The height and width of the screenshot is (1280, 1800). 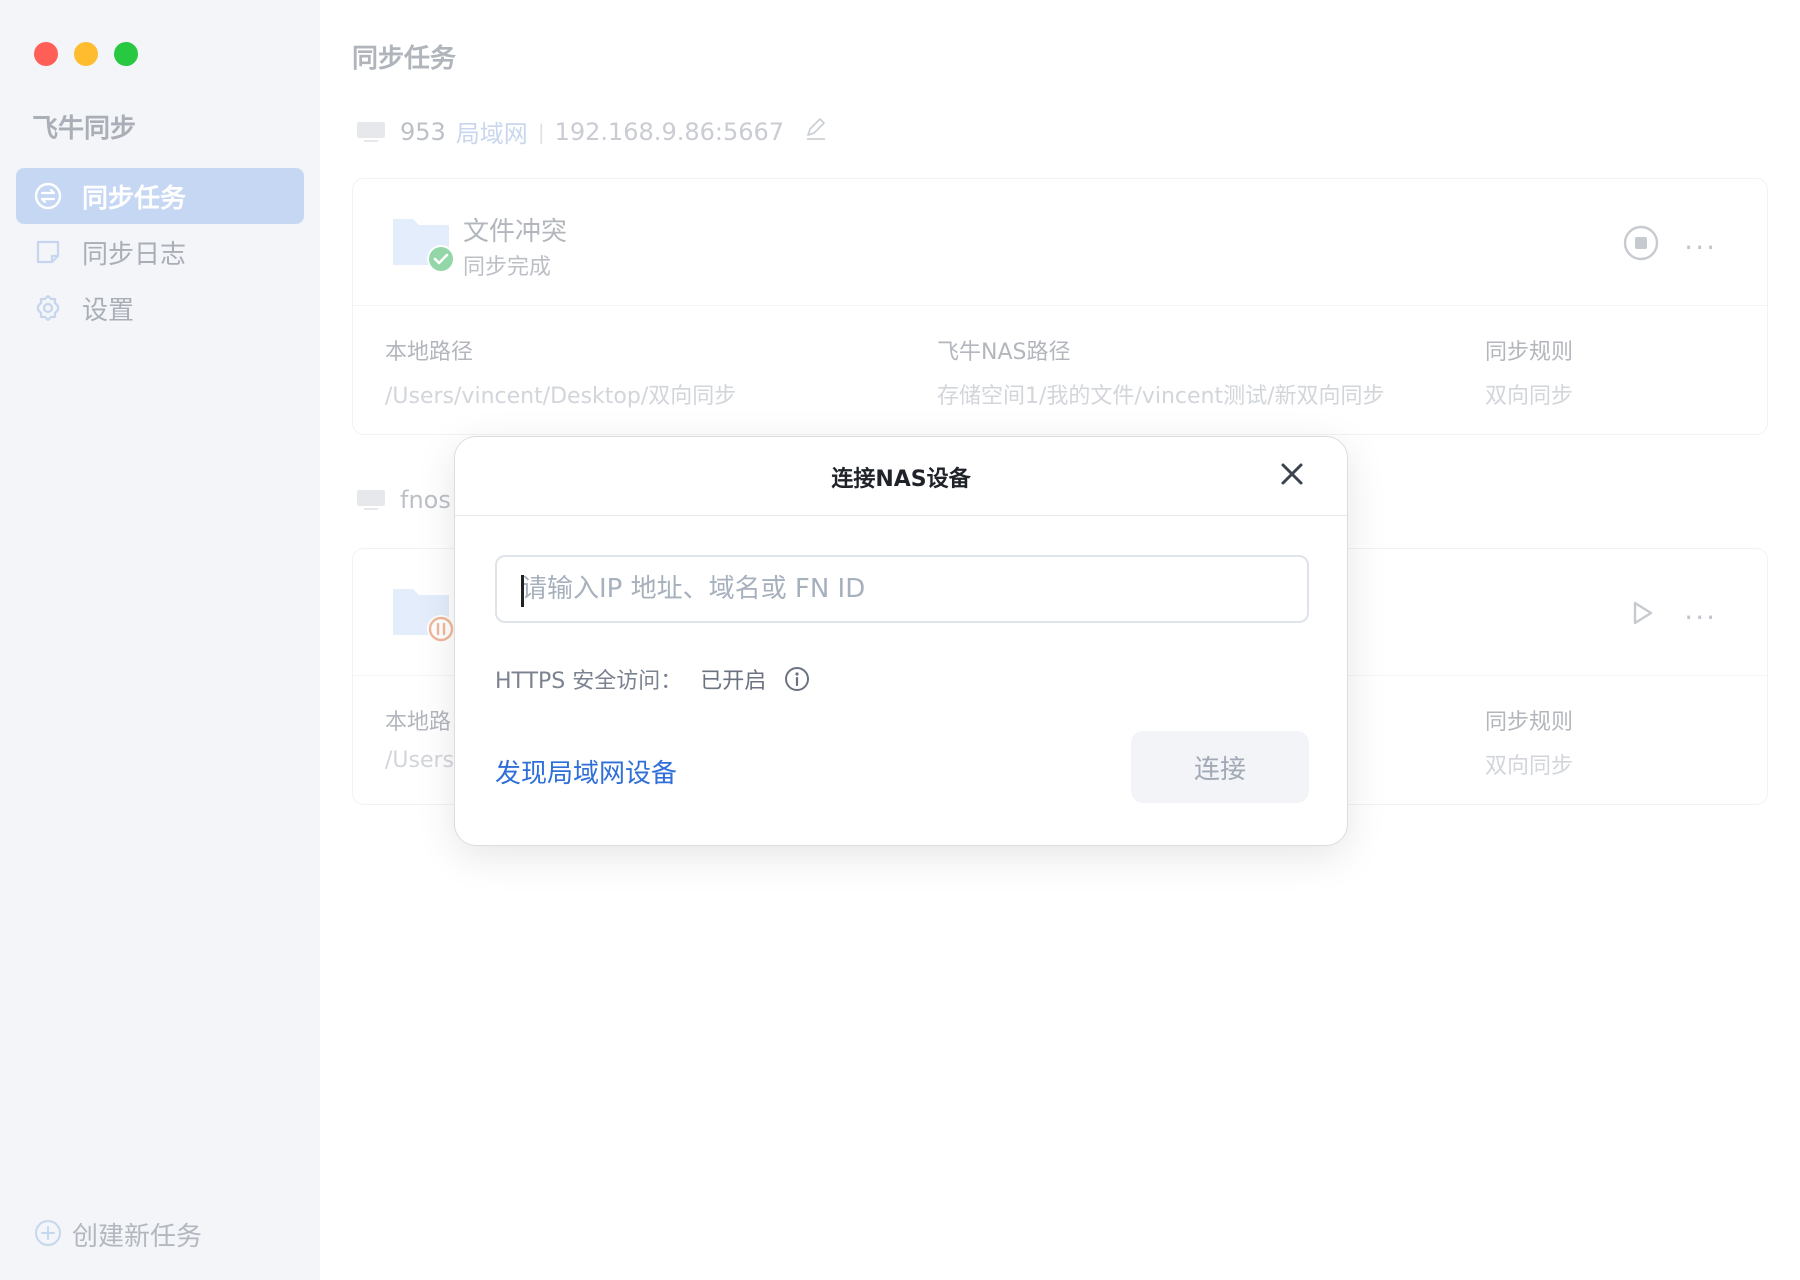 I want to click on discover-lan-devices-link: 发现局域网设备, so click(x=586, y=771).